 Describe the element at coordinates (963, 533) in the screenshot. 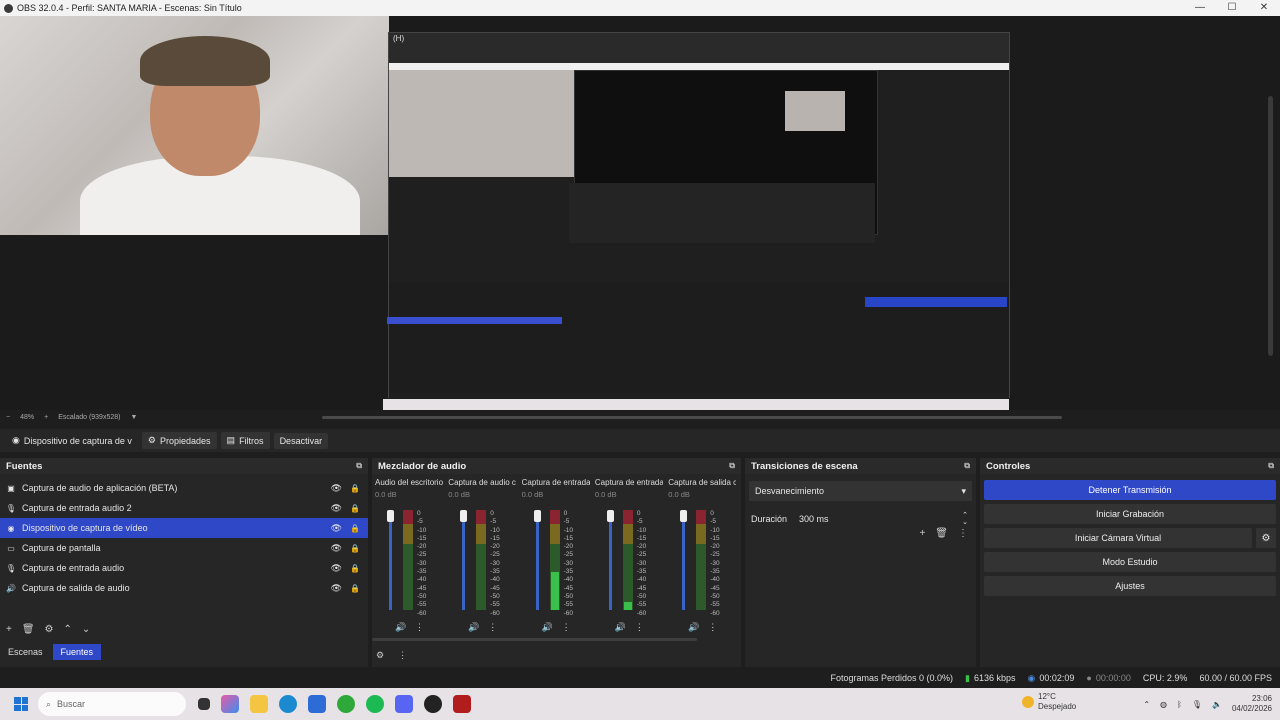

I see `transition-menu-icon: ⋮` at that location.